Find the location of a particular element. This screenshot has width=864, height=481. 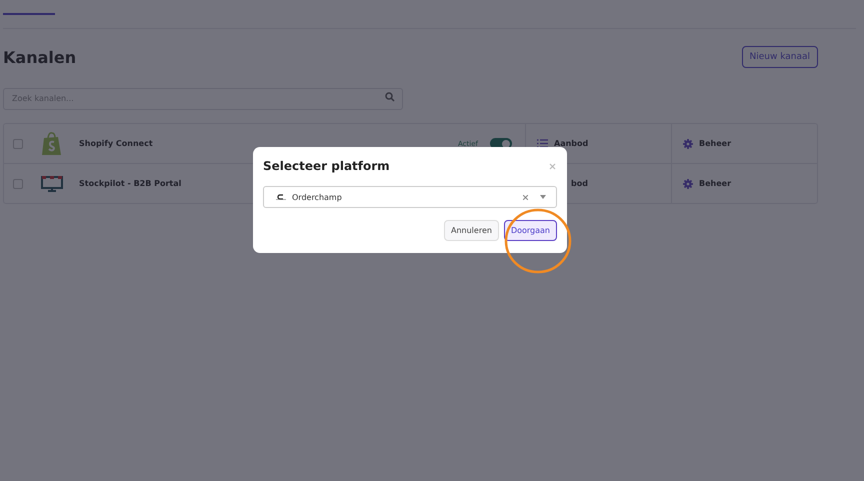

tab-indicator is located at coordinates (29, 14).